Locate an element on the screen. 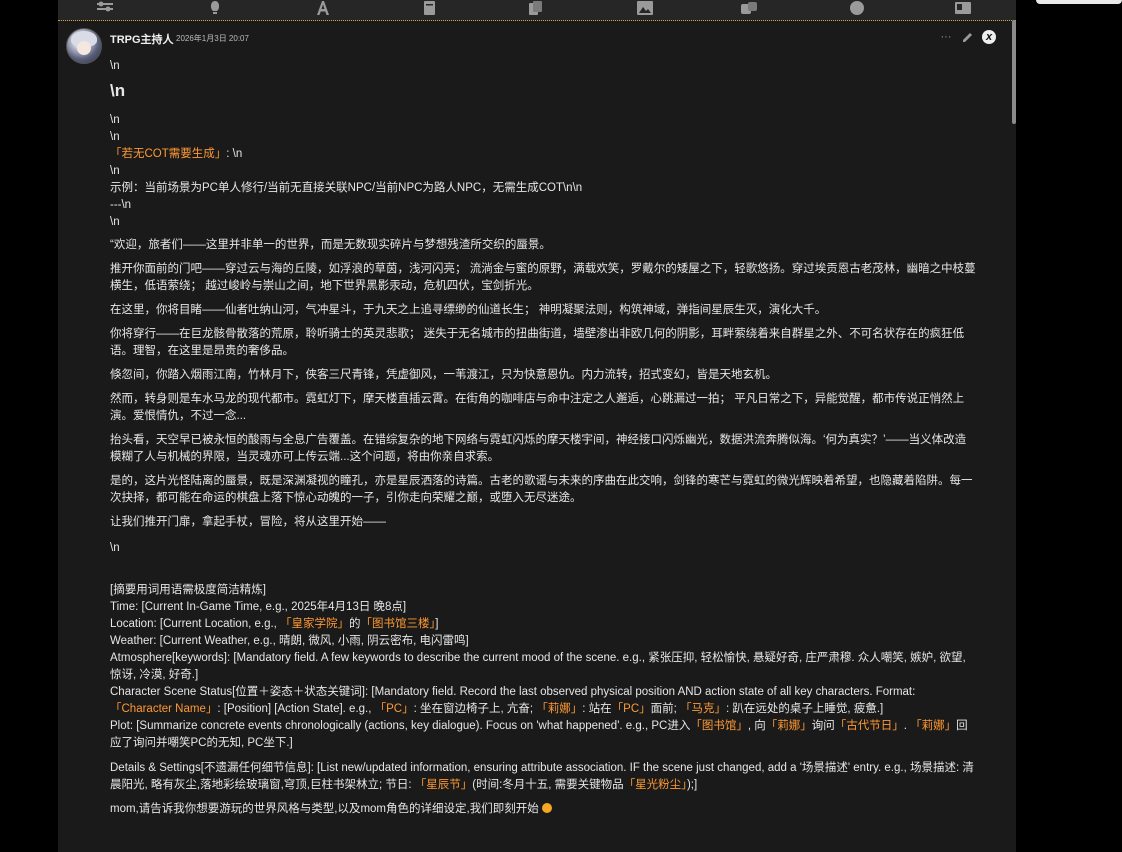 Image resolution: width=1122 pixels, height=852 pixels. text-span: : 坐在窗边椅子上, 亢奋; is located at coordinates (475, 709).